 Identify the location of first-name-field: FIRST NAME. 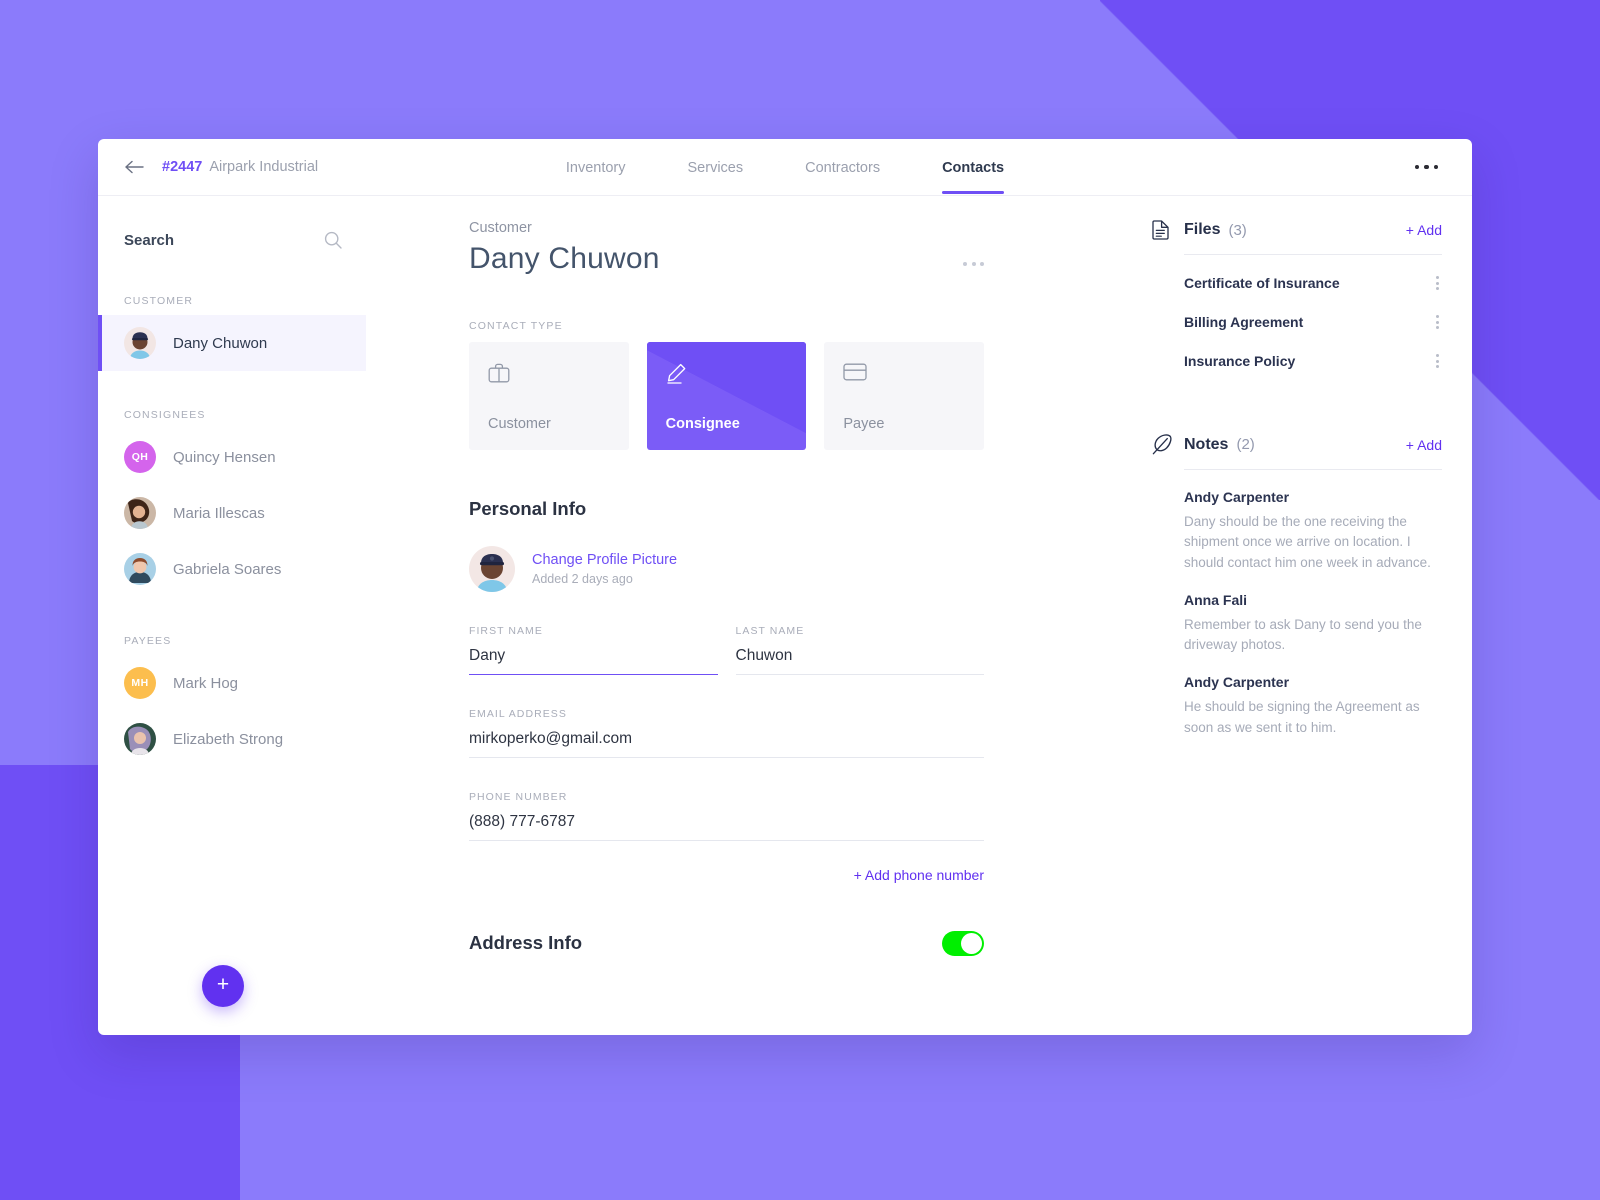
(593, 650).